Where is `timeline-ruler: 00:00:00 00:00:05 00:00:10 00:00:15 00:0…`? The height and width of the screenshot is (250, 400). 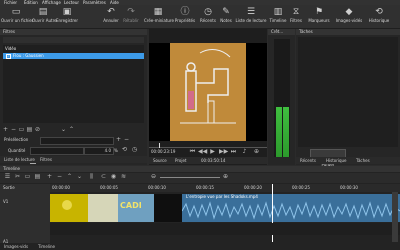
timeline-ruler: 00:00:00 00:00:05 00:00:10 00:00:15 00:0… is located at coordinates (225, 188).